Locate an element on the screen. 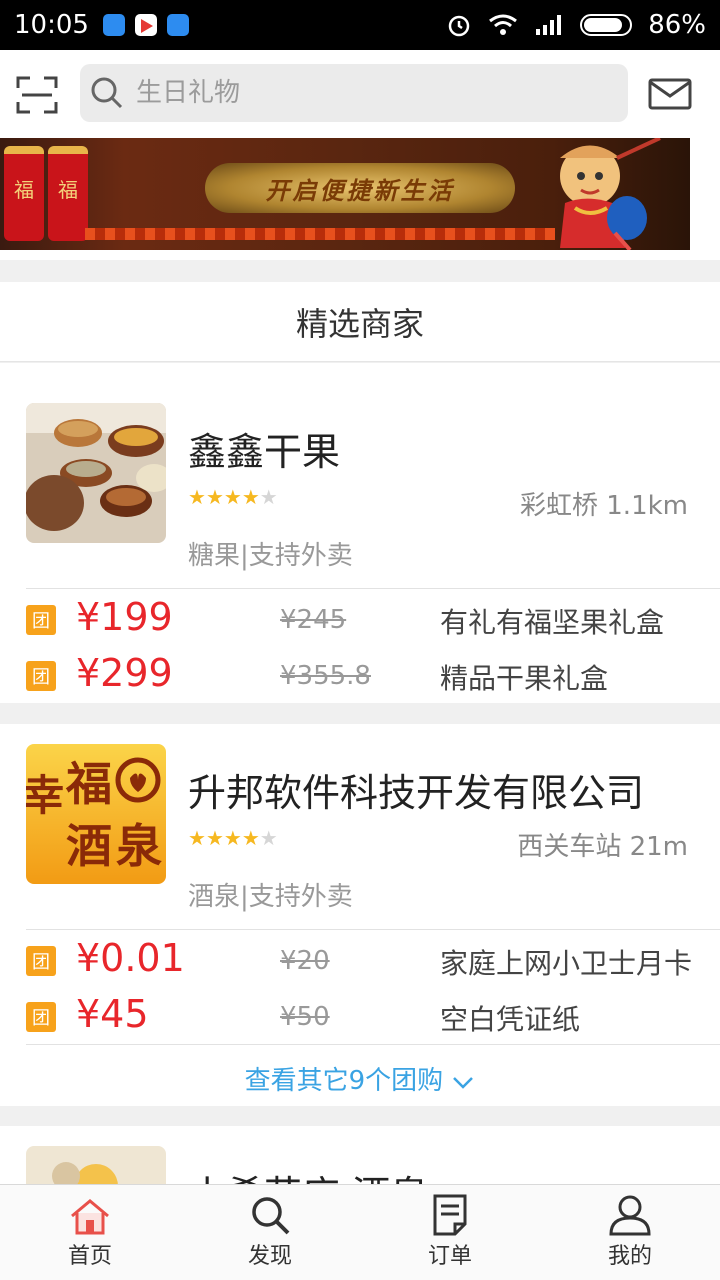 Image resolution: width=720 pixels, height=1280 pixels. merchant-name: 小希花店 酒泉 is located at coordinates (308, 1175).